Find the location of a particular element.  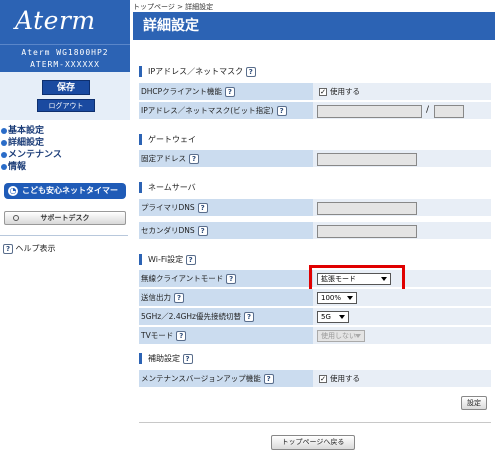

ip-address-input is located at coordinates (369, 111).